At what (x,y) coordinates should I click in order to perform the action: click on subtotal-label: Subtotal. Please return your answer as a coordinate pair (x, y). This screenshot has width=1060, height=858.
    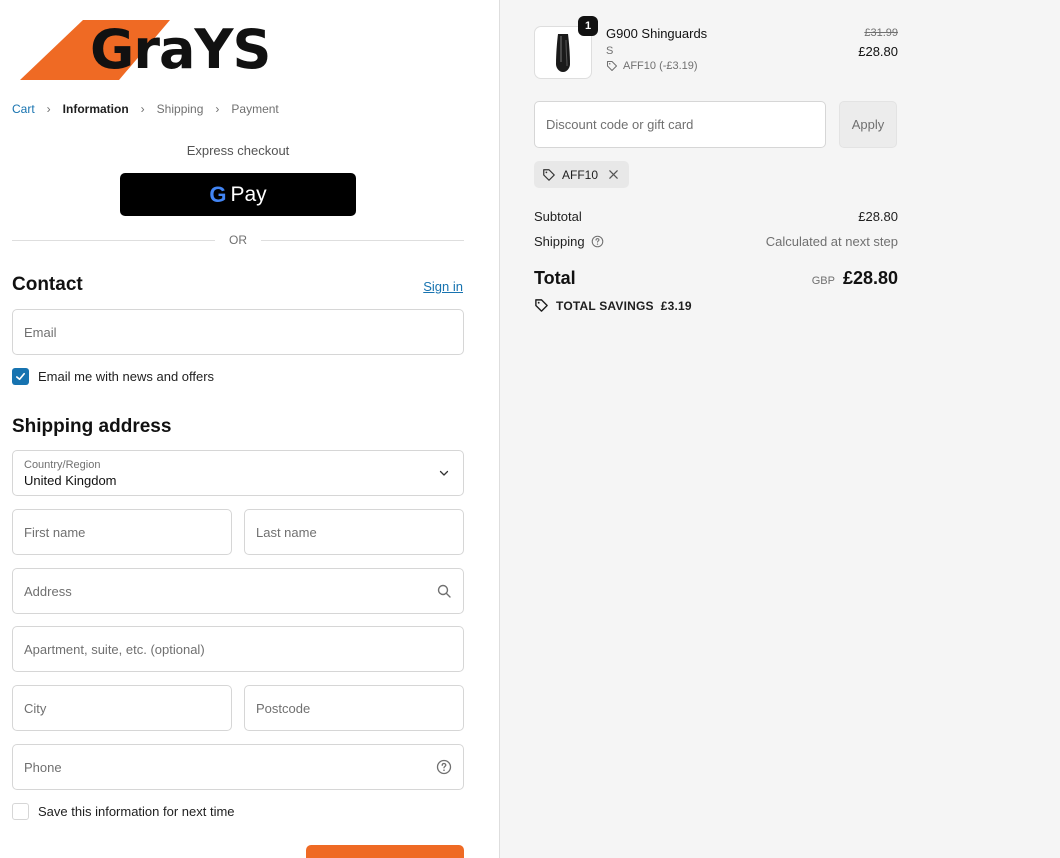
    Looking at the image, I should click on (558, 216).